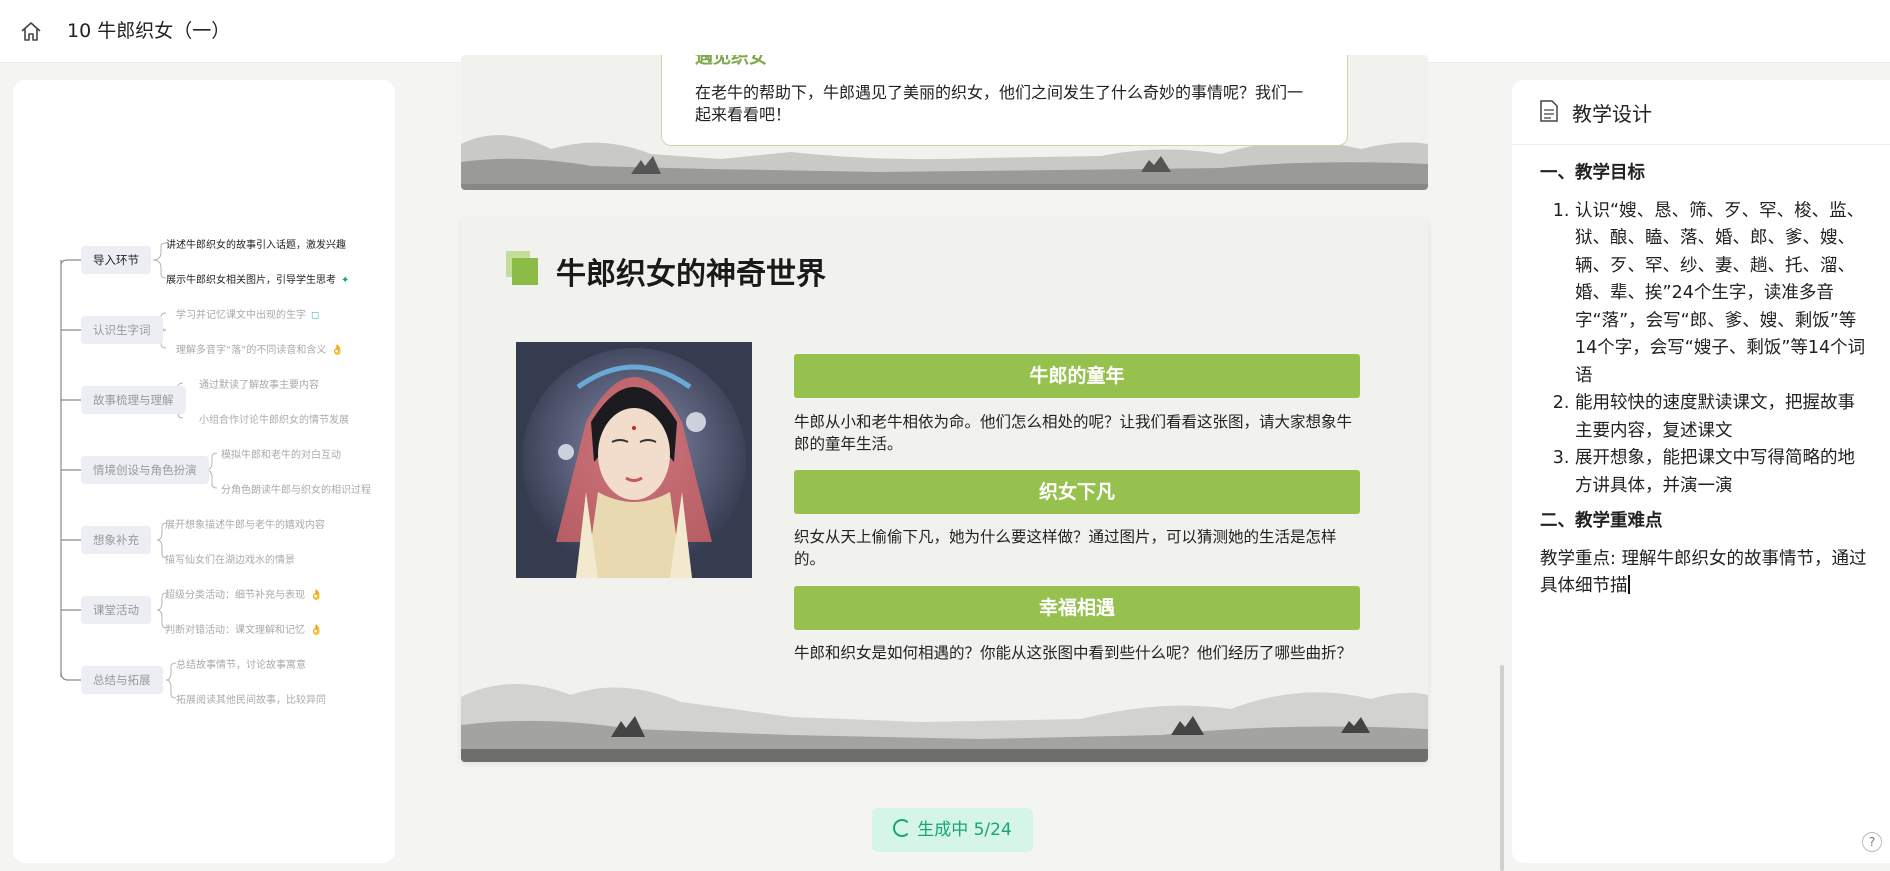 This screenshot has width=1890, height=871. I want to click on section-heading-descend: 织女下凡, so click(1077, 492).